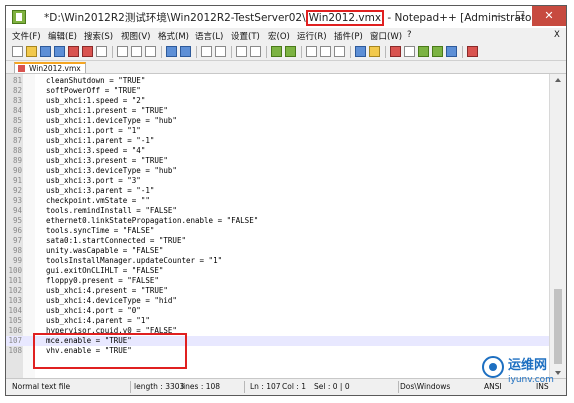  What do you see at coordinates (196, 52) in the screenshot?
I see `toolbar-separator` at bounding box center [196, 52].